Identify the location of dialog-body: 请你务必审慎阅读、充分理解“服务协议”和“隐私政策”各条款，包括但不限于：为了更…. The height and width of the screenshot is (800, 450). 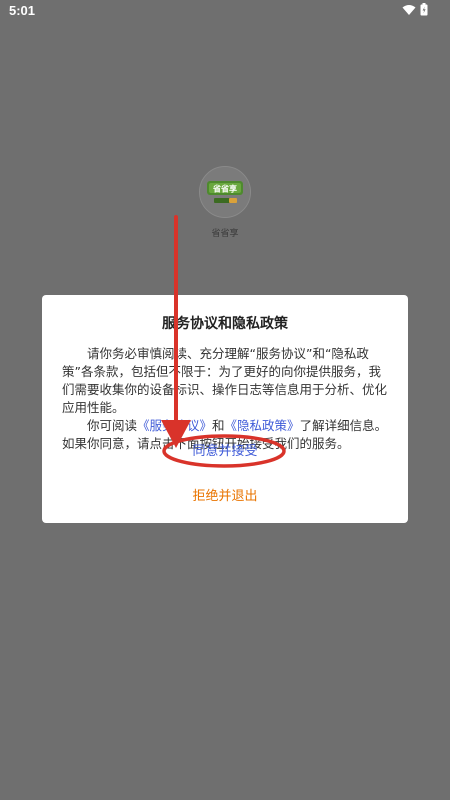
(226, 399).